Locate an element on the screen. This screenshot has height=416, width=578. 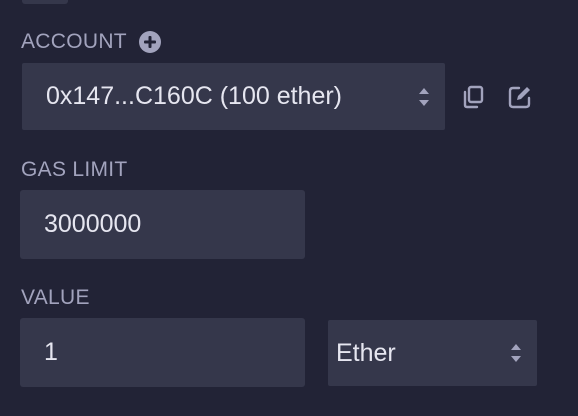
gas-limit-input: 3000000 is located at coordinates (162, 224).